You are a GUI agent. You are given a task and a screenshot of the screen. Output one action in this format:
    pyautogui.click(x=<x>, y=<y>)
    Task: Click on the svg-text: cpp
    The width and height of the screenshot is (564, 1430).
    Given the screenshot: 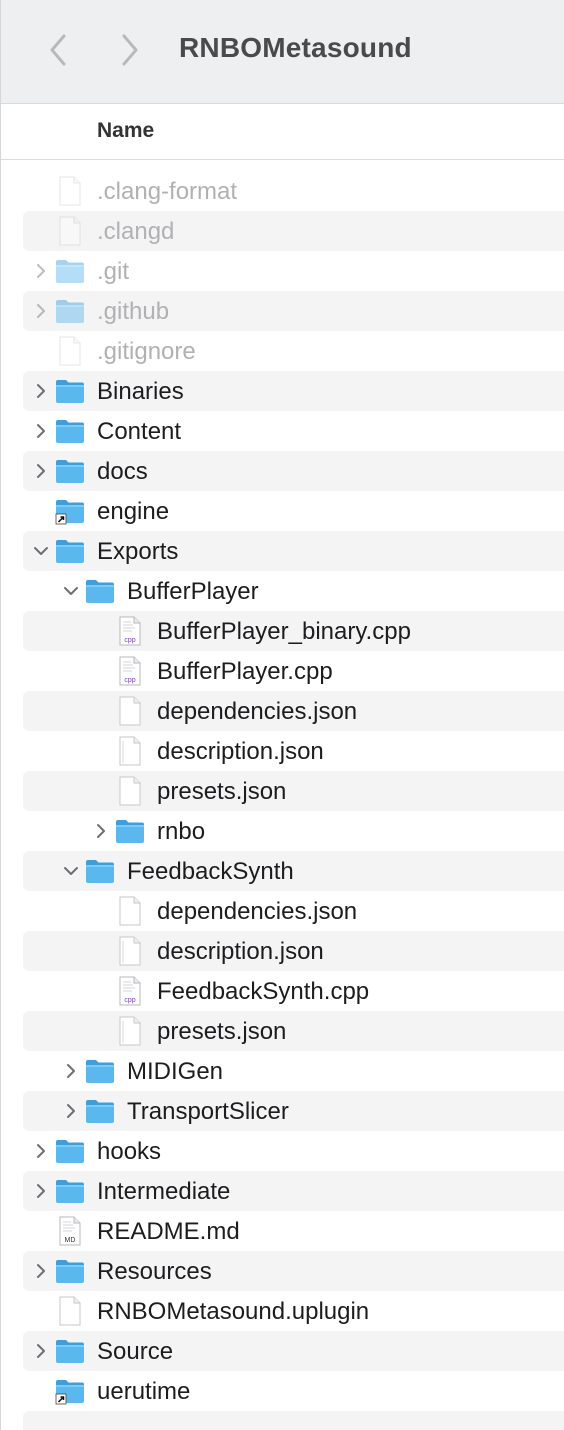 What is the action you would take?
    pyautogui.click(x=129, y=640)
    